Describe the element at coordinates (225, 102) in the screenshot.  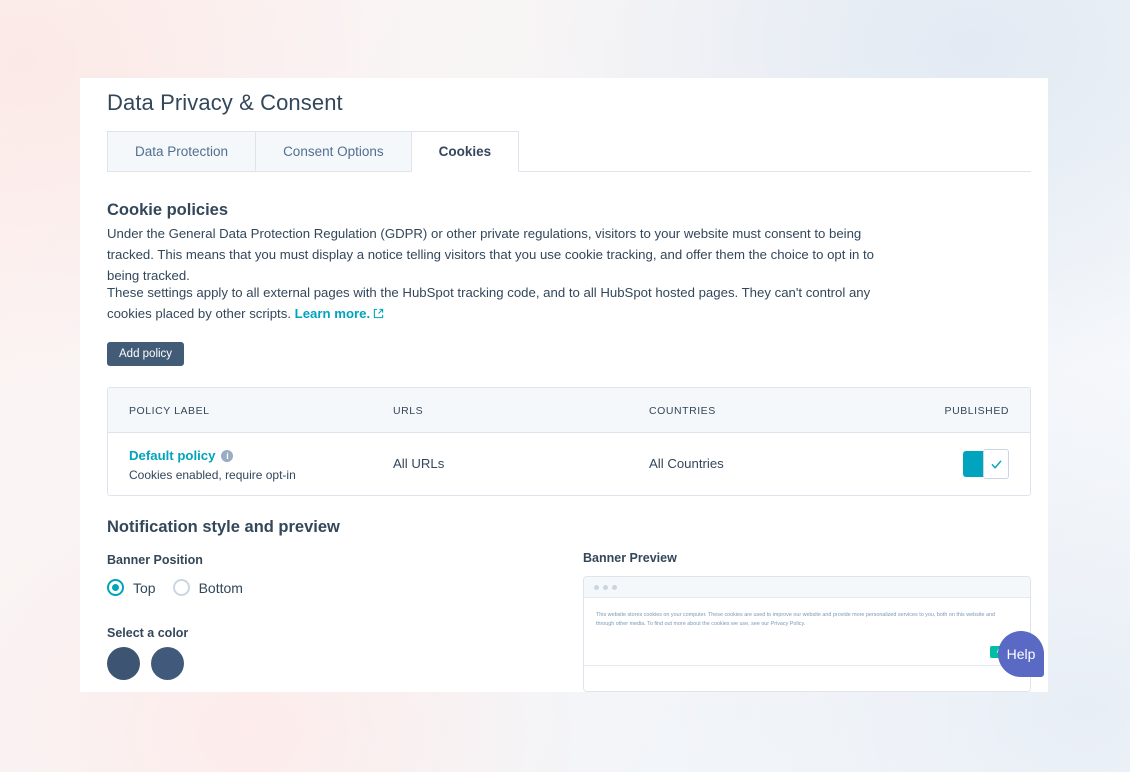
I see `page-title: Data Privacy & Consent` at that location.